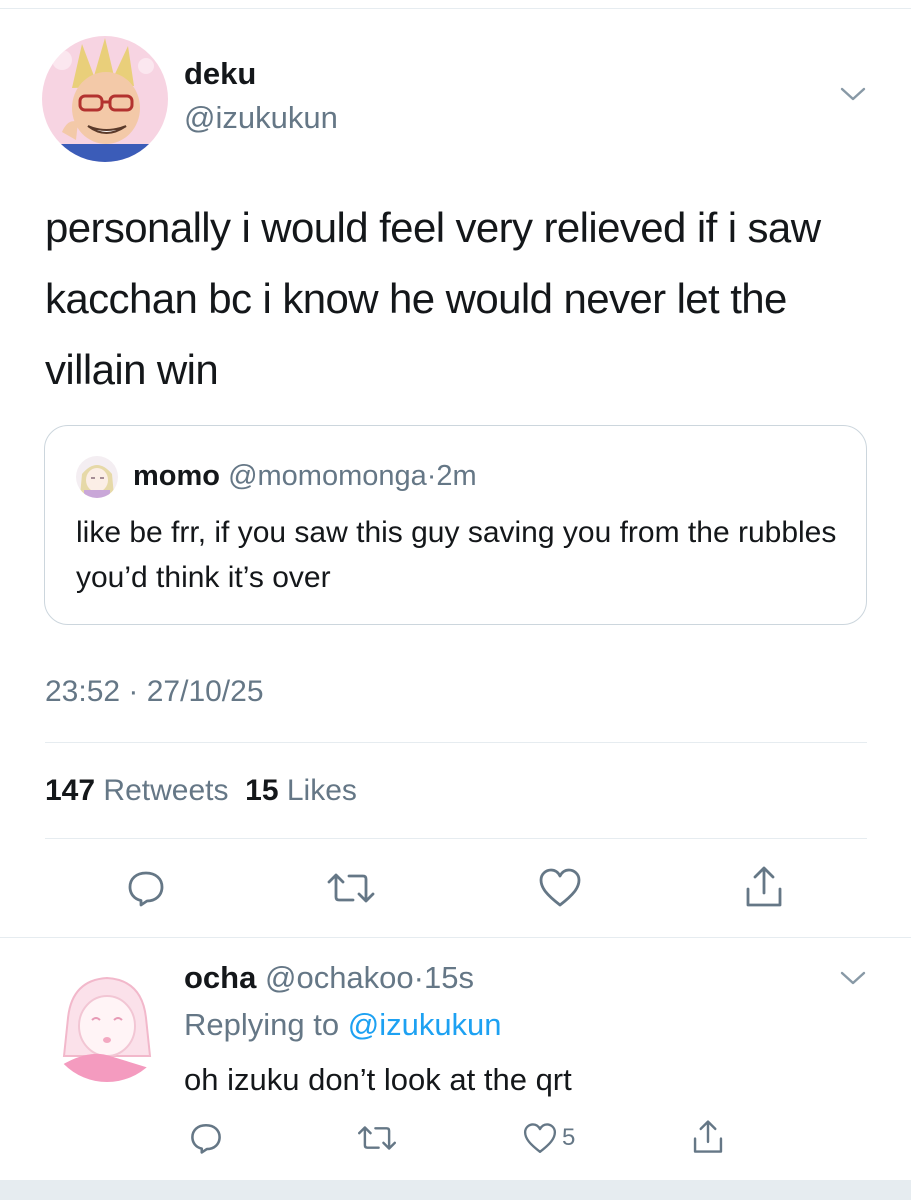  I want to click on reply-share-button, so click(708, 1137).